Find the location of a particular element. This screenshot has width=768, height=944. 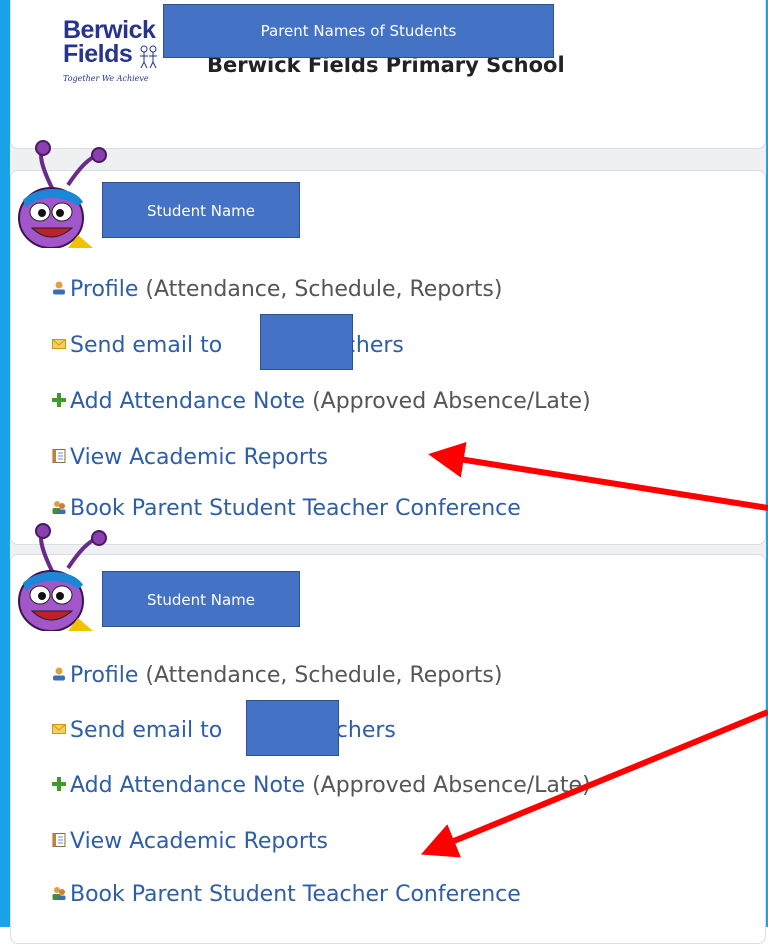

children-icon is located at coordinates (148, 57).